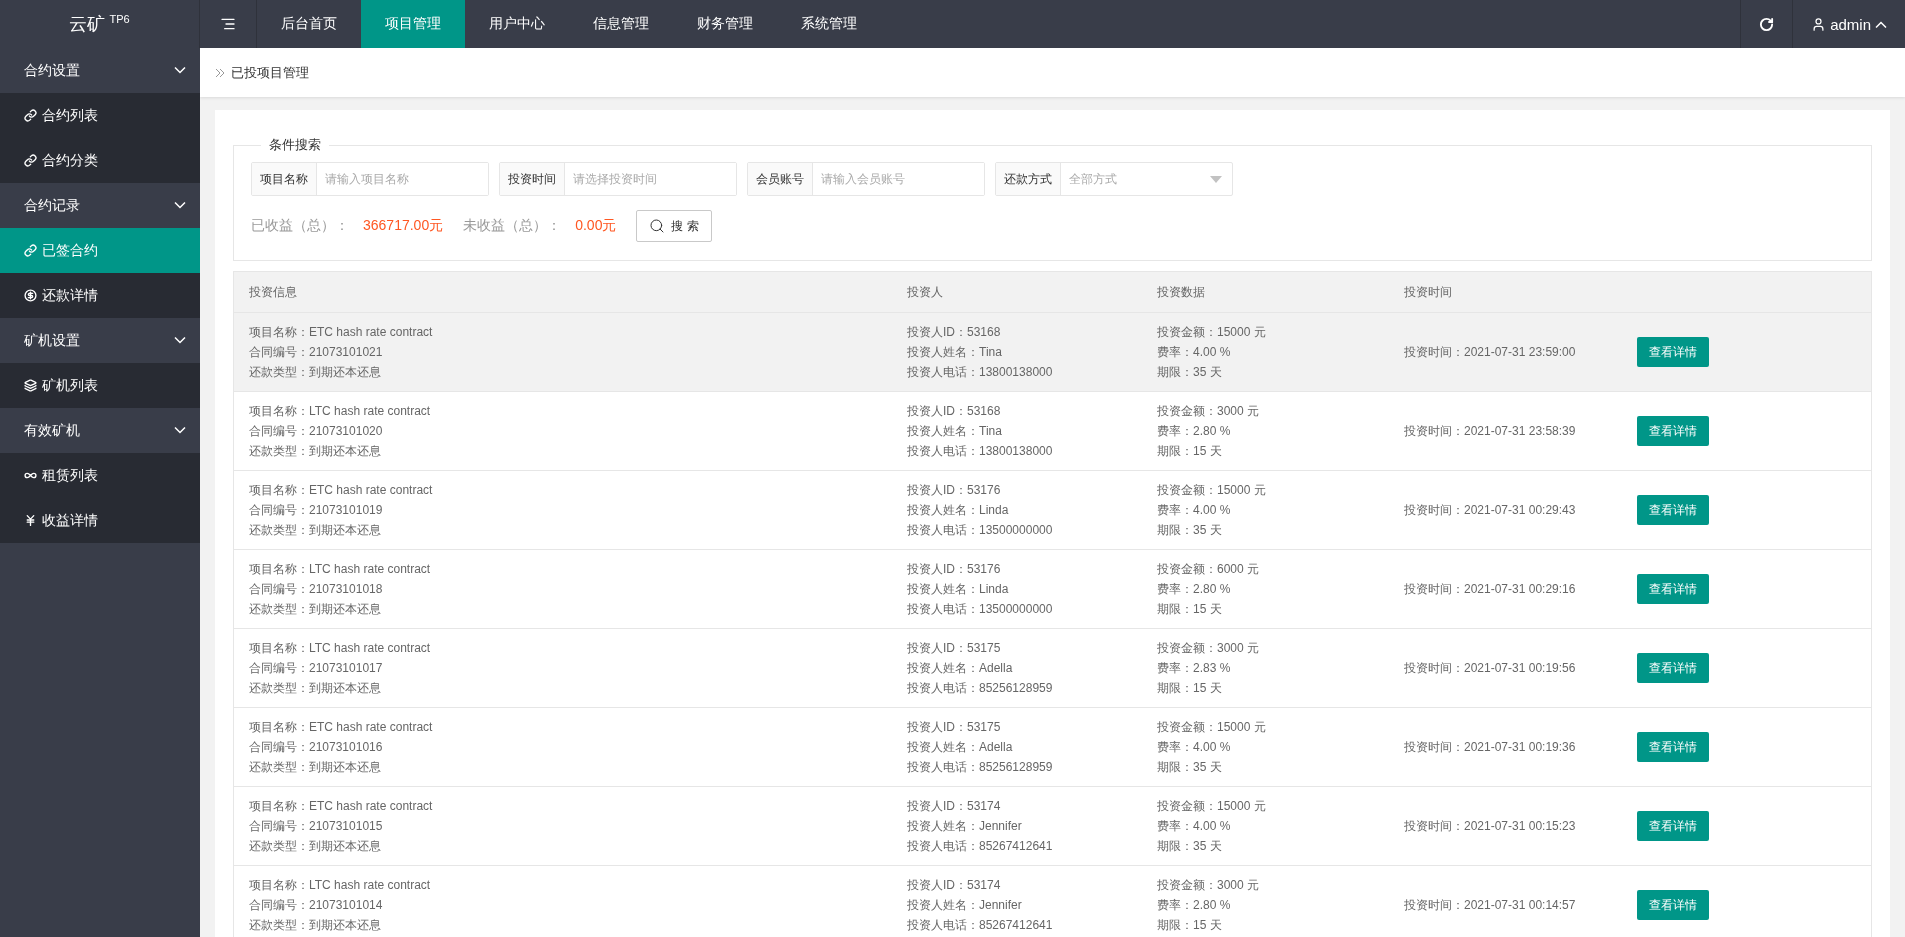 This screenshot has width=1905, height=937. What do you see at coordinates (1216, 179) in the screenshot?
I see `caret-icon` at bounding box center [1216, 179].